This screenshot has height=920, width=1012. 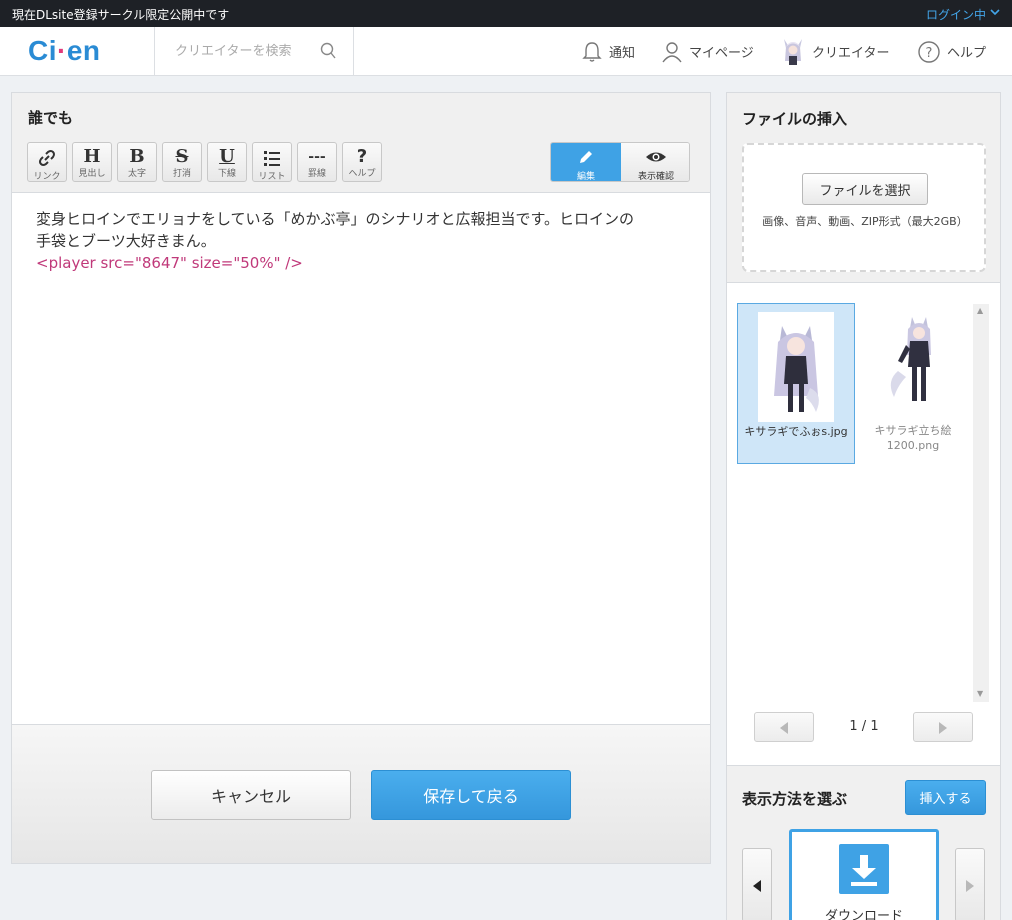 I want to click on nav-creator-label: クリエイター, so click(x=851, y=53).